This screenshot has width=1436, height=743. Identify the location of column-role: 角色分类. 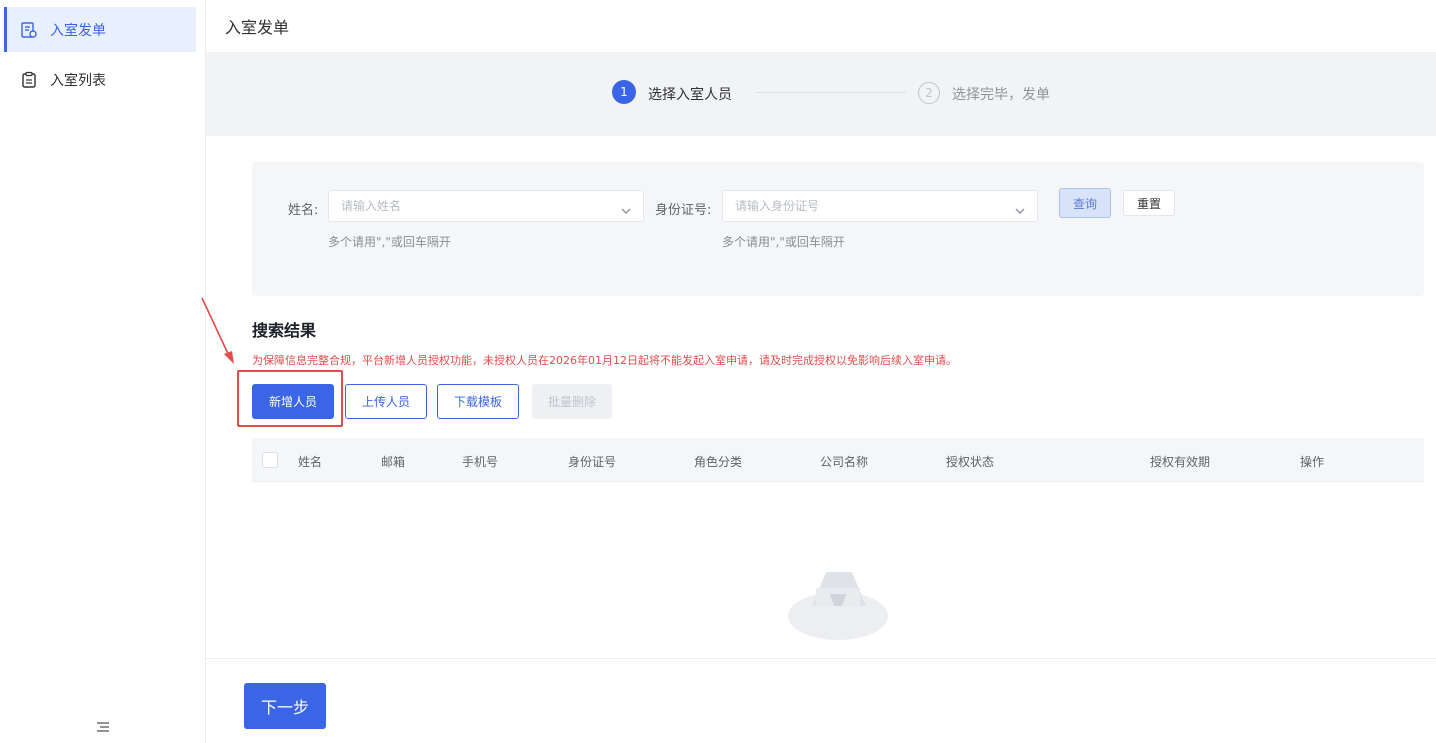
(718, 462).